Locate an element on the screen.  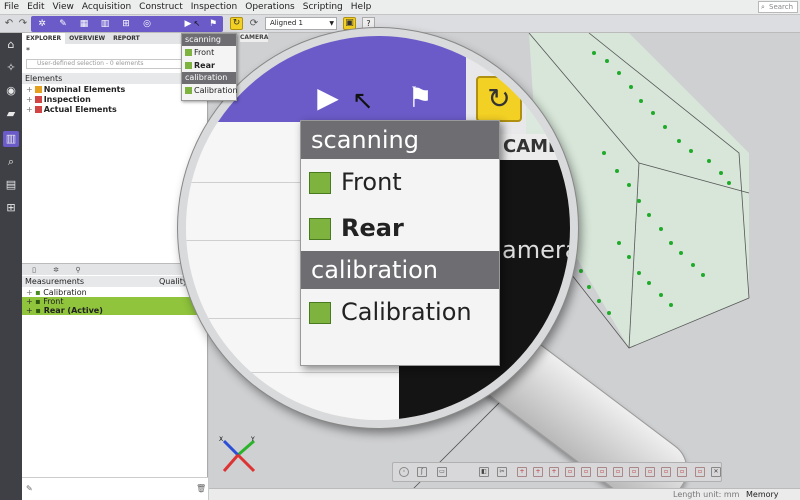
select-circle-icon: ▫ is located at coordinates (602, 472).